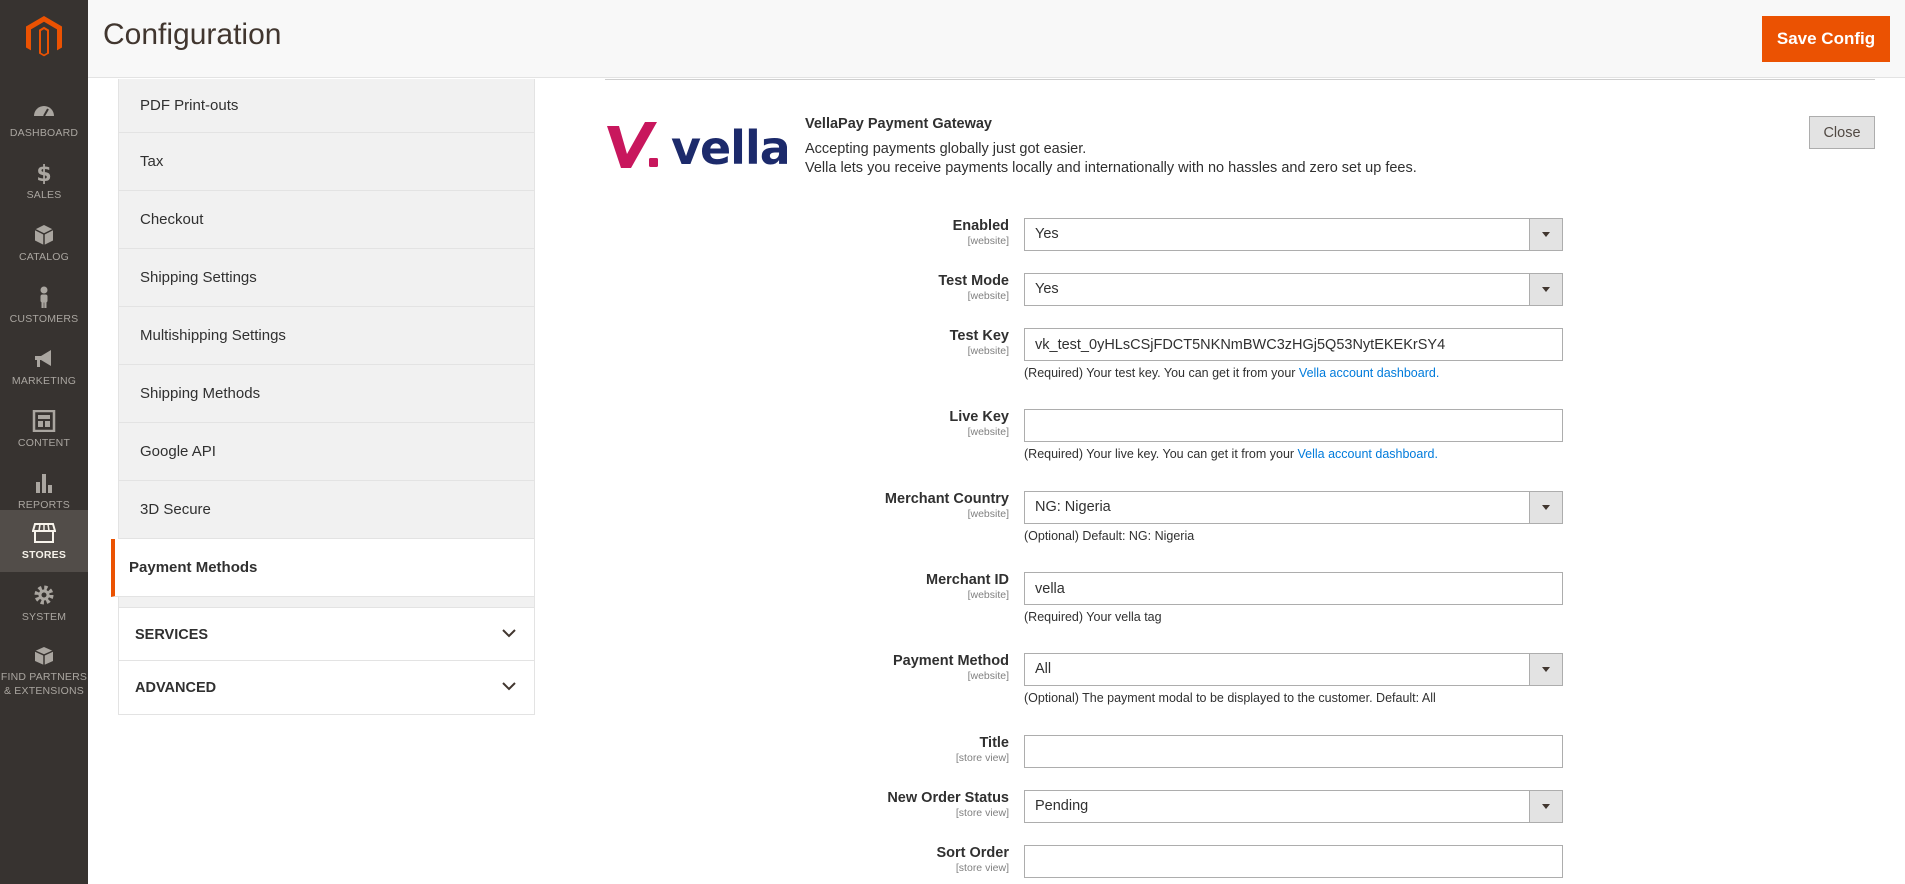 Image resolution: width=1905 pixels, height=884 pixels. What do you see at coordinates (44, 119) in the screenshot?
I see `nav-dashboard: Dashboard` at bounding box center [44, 119].